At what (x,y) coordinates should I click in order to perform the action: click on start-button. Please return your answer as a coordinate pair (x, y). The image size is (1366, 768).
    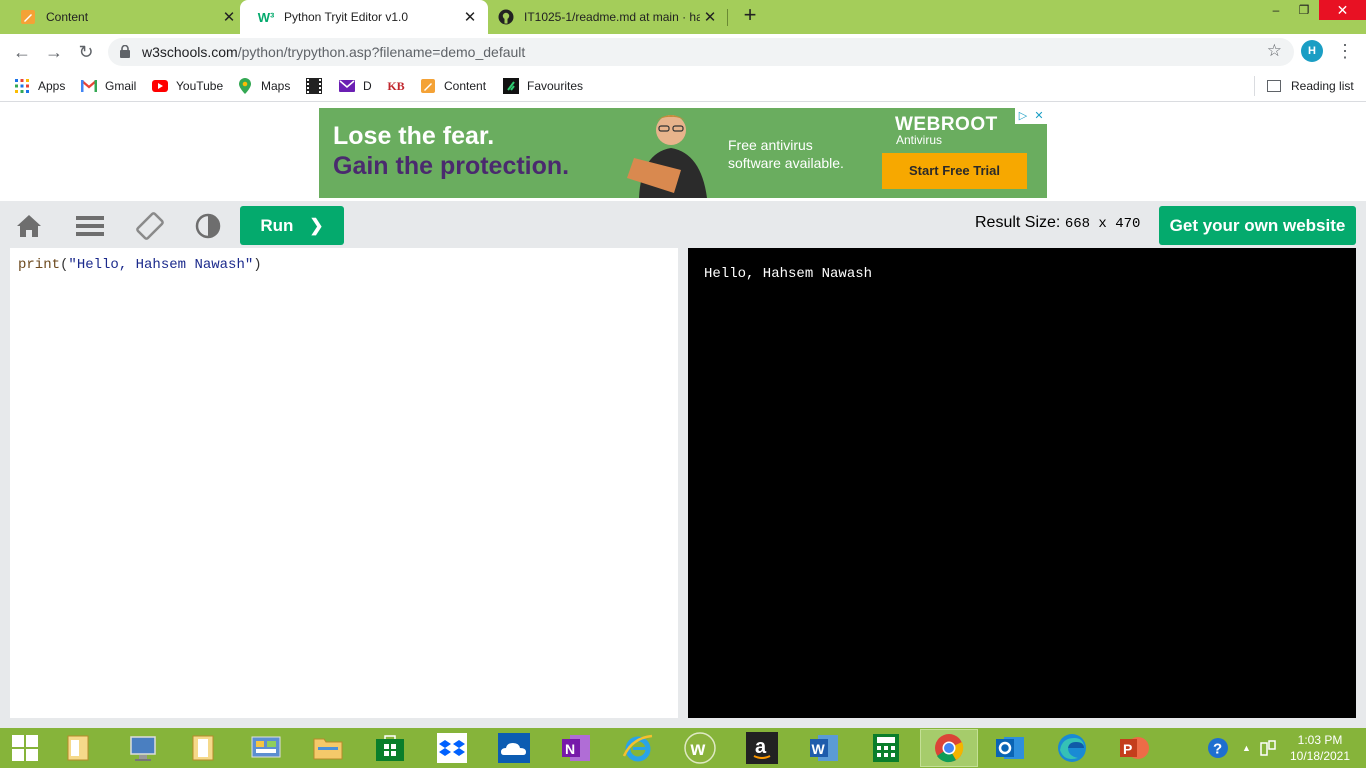
    Looking at the image, I should click on (25, 748).